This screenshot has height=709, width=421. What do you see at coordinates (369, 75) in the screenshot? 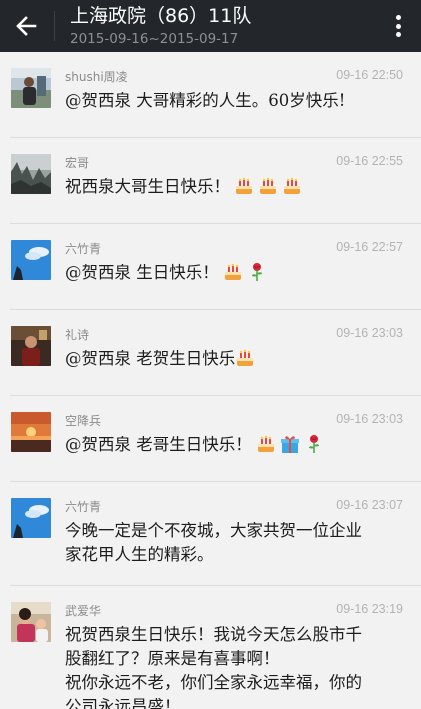
I see `message-time: 09-16 22:50` at bounding box center [369, 75].